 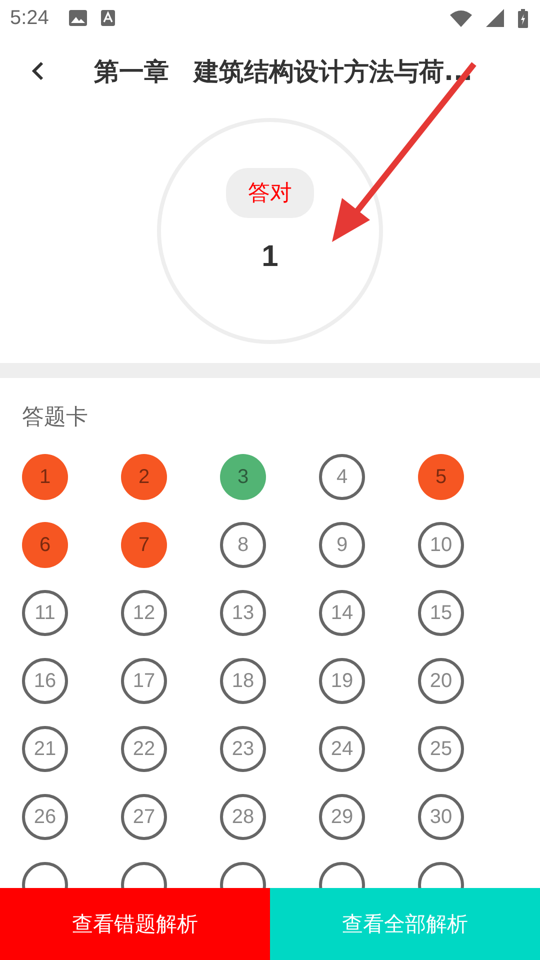 I want to click on question-number: 17, so click(x=144, y=681).